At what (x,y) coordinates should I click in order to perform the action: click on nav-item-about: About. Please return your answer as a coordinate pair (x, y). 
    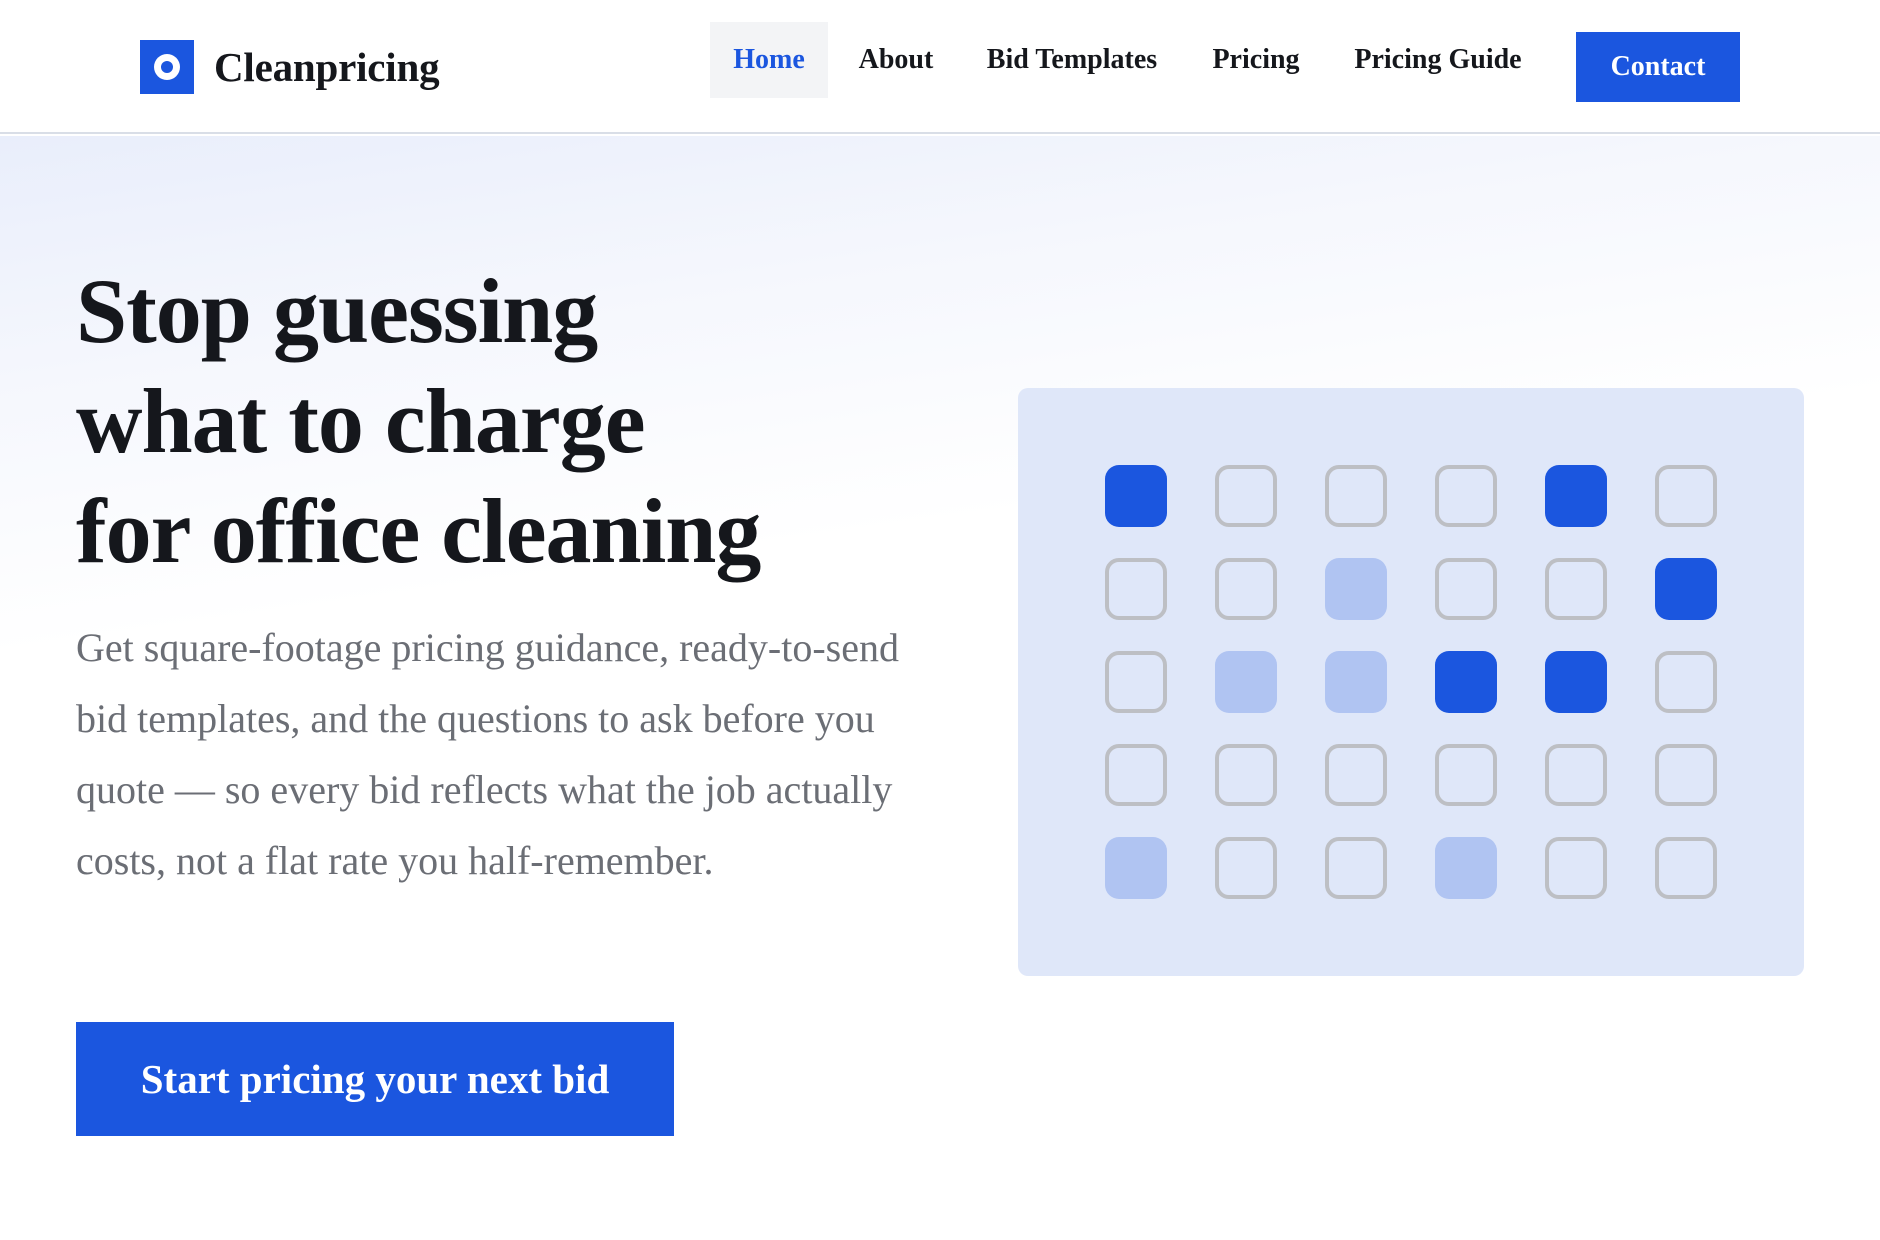
    Looking at the image, I should click on (896, 60).